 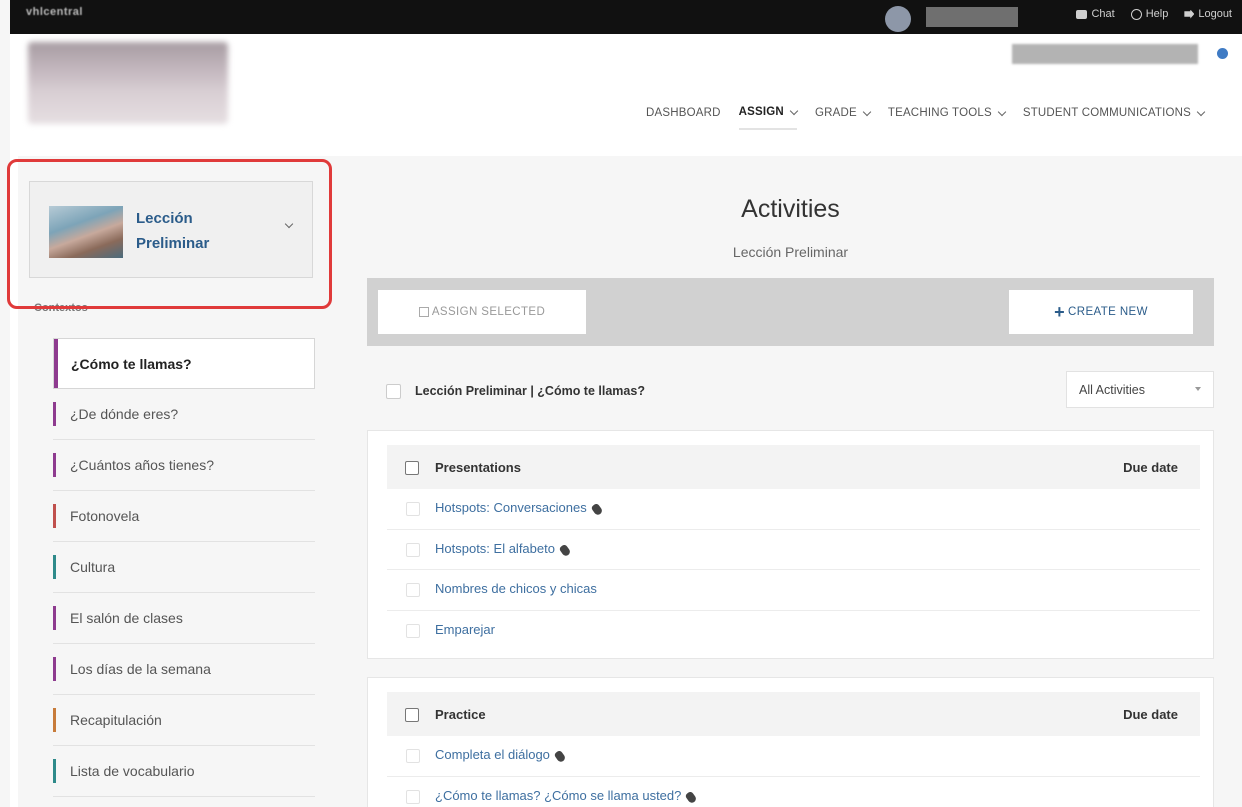 What do you see at coordinates (1198, 389) in the screenshot?
I see `caret-down-icon` at bounding box center [1198, 389].